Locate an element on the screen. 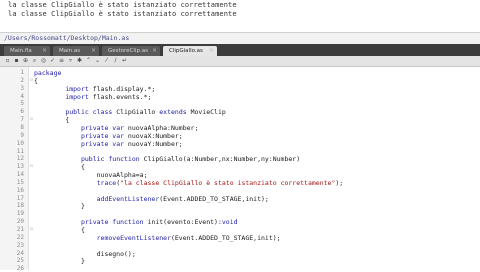  line-number: 11 is located at coordinates (20, 151).